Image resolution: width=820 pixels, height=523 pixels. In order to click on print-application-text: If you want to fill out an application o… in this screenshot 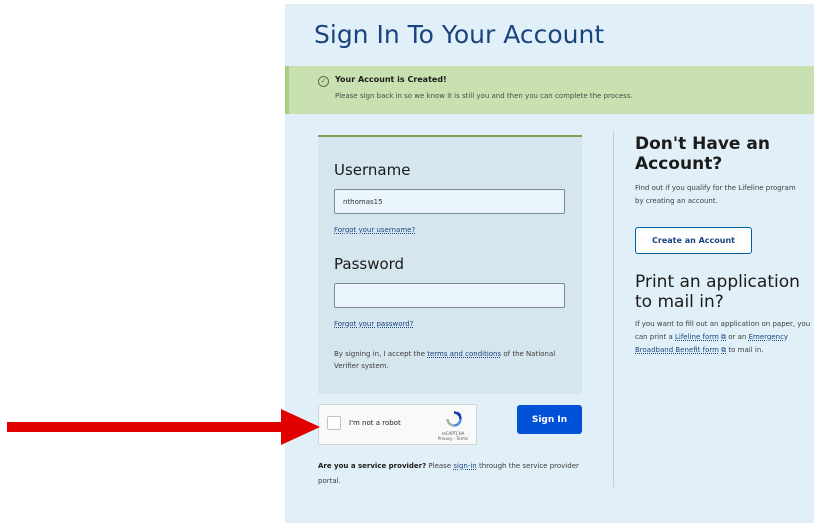, I will do `click(724, 337)`.